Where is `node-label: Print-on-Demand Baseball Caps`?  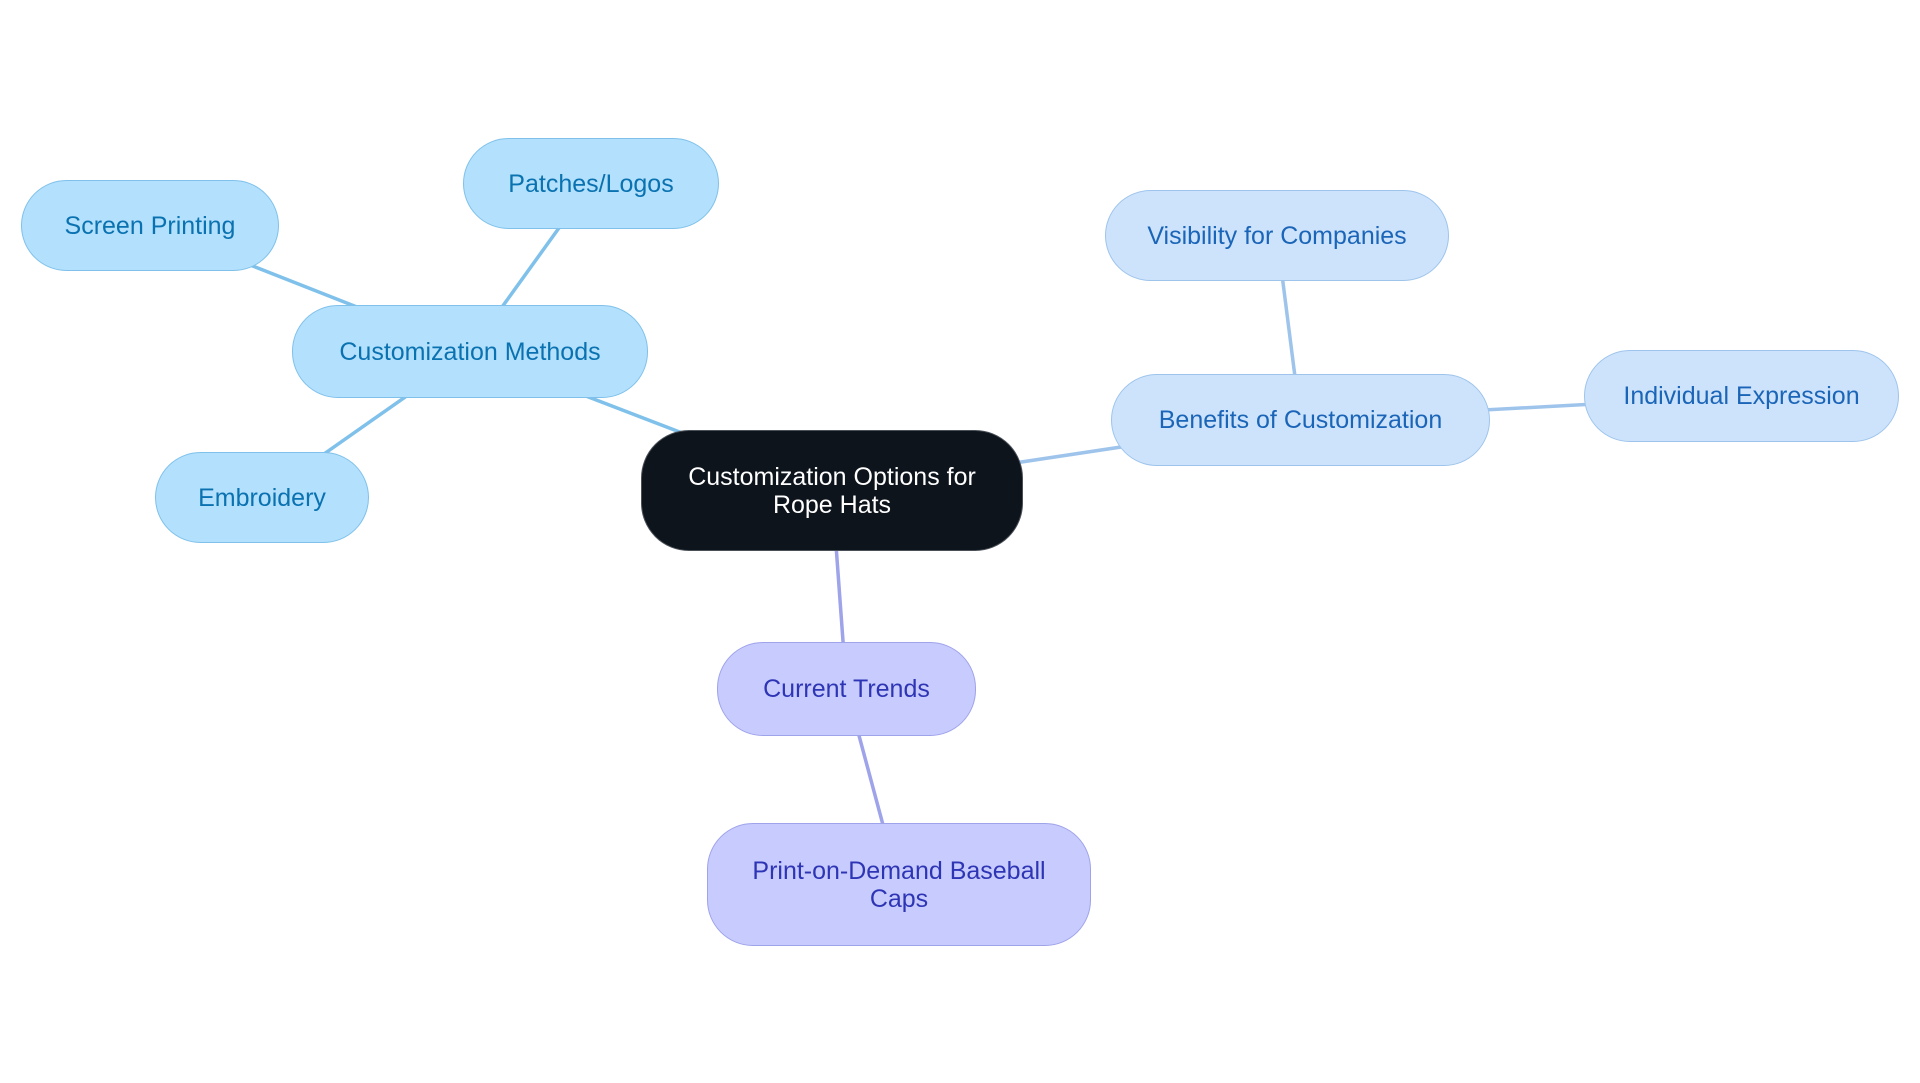 node-label: Print-on-Demand Baseball Caps is located at coordinates (899, 884).